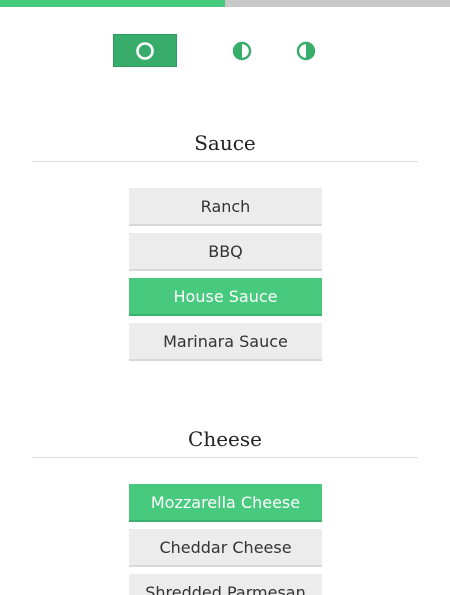 Image resolution: width=450 pixels, height=595 pixels. What do you see at coordinates (225, 252) in the screenshot?
I see `option-bbq: BBQ` at bounding box center [225, 252].